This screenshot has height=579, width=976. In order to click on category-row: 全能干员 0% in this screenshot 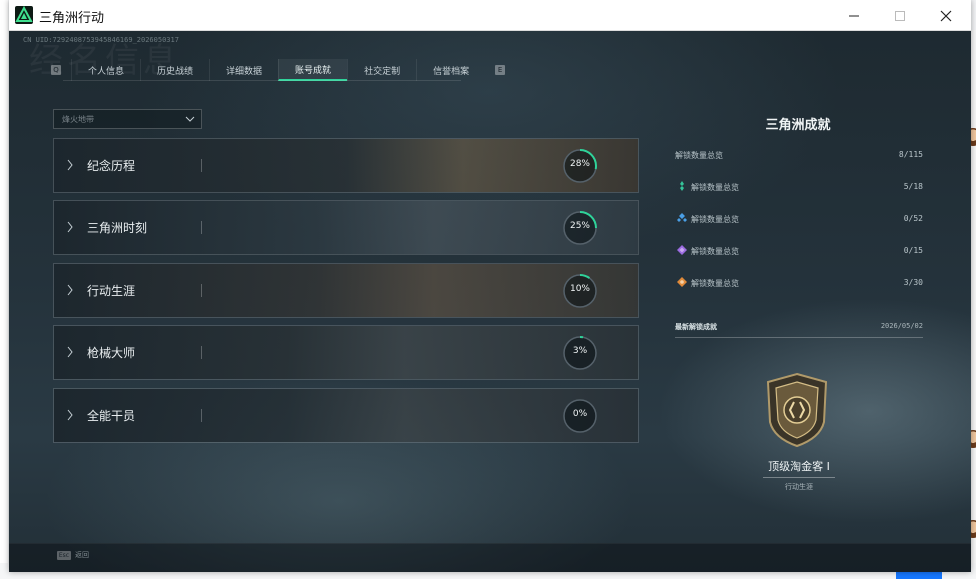, I will do `click(346, 415)`.